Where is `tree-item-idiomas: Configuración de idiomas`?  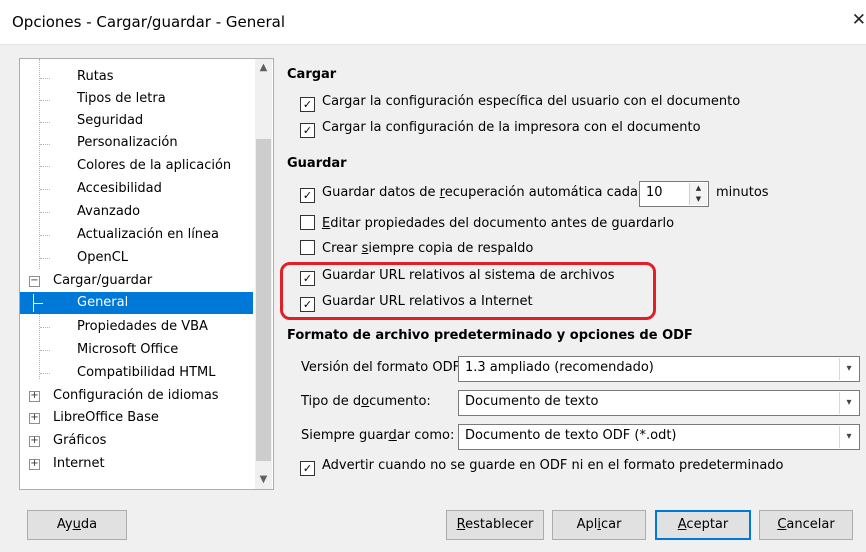 tree-item-idiomas: Configuración de idiomas is located at coordinates (136, 396).